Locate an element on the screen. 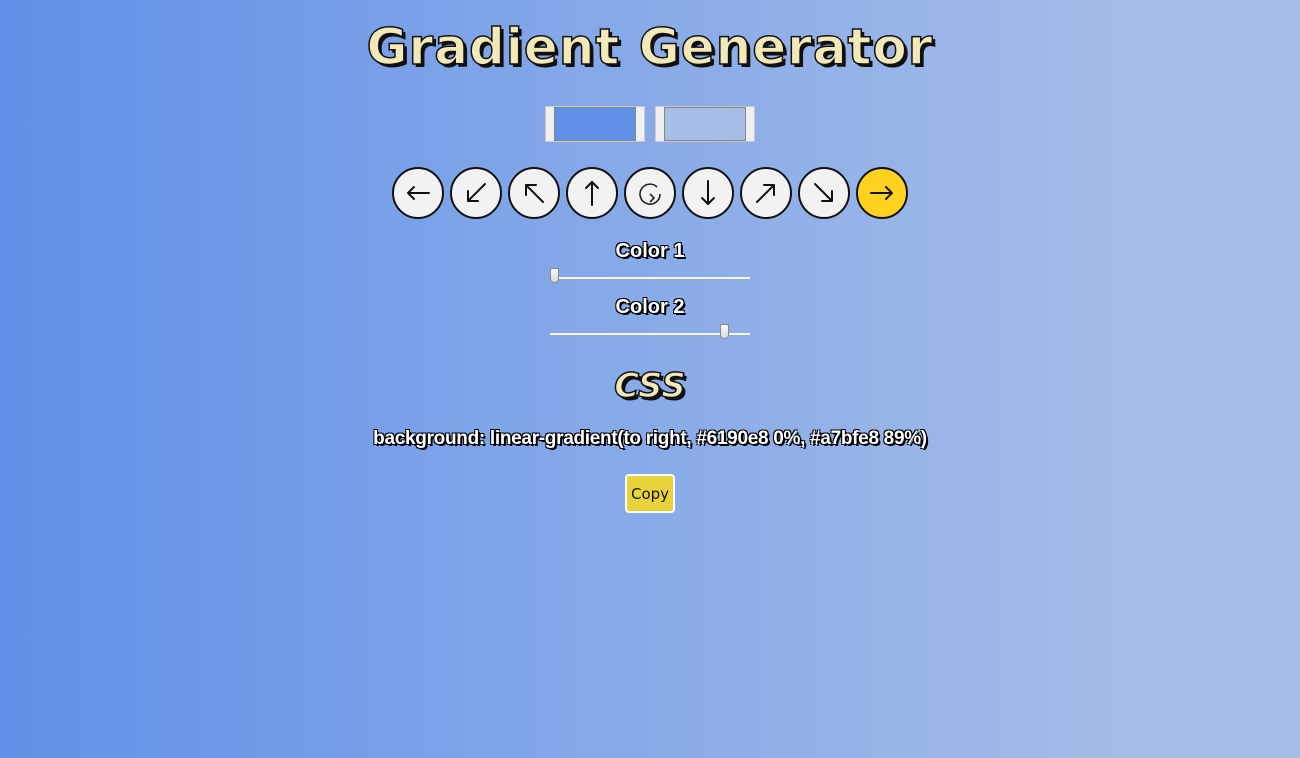 This screenshot has height=758, width=1300. color1-slider-thumb is located at coordinates (554, 275).